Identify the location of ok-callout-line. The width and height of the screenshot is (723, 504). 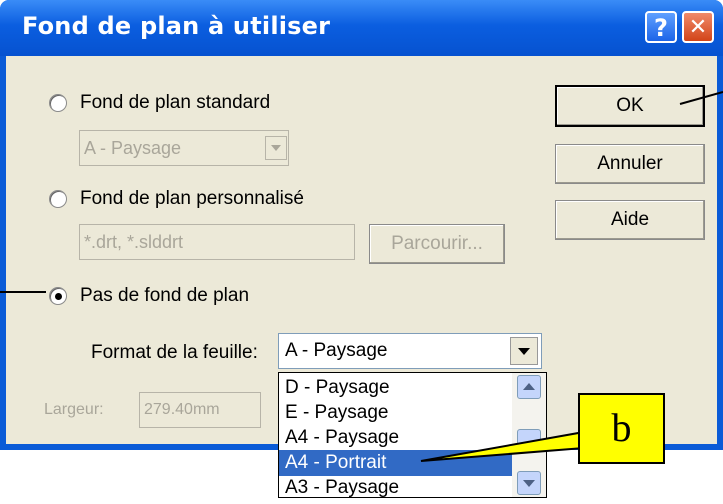
(701, 98).